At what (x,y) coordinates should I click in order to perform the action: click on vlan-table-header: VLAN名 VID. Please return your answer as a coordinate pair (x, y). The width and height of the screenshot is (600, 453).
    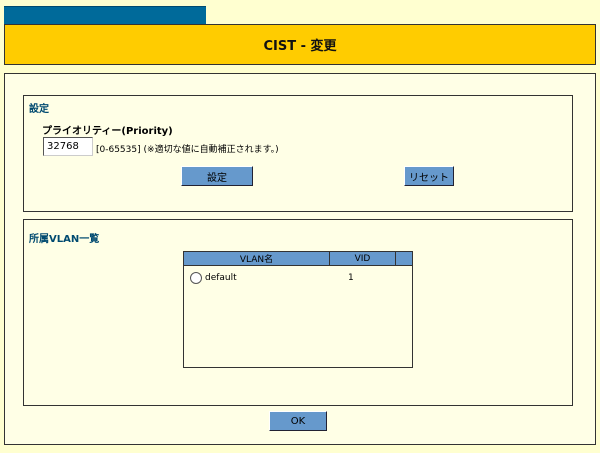
    Looking at the image, I should click on (298, 259).